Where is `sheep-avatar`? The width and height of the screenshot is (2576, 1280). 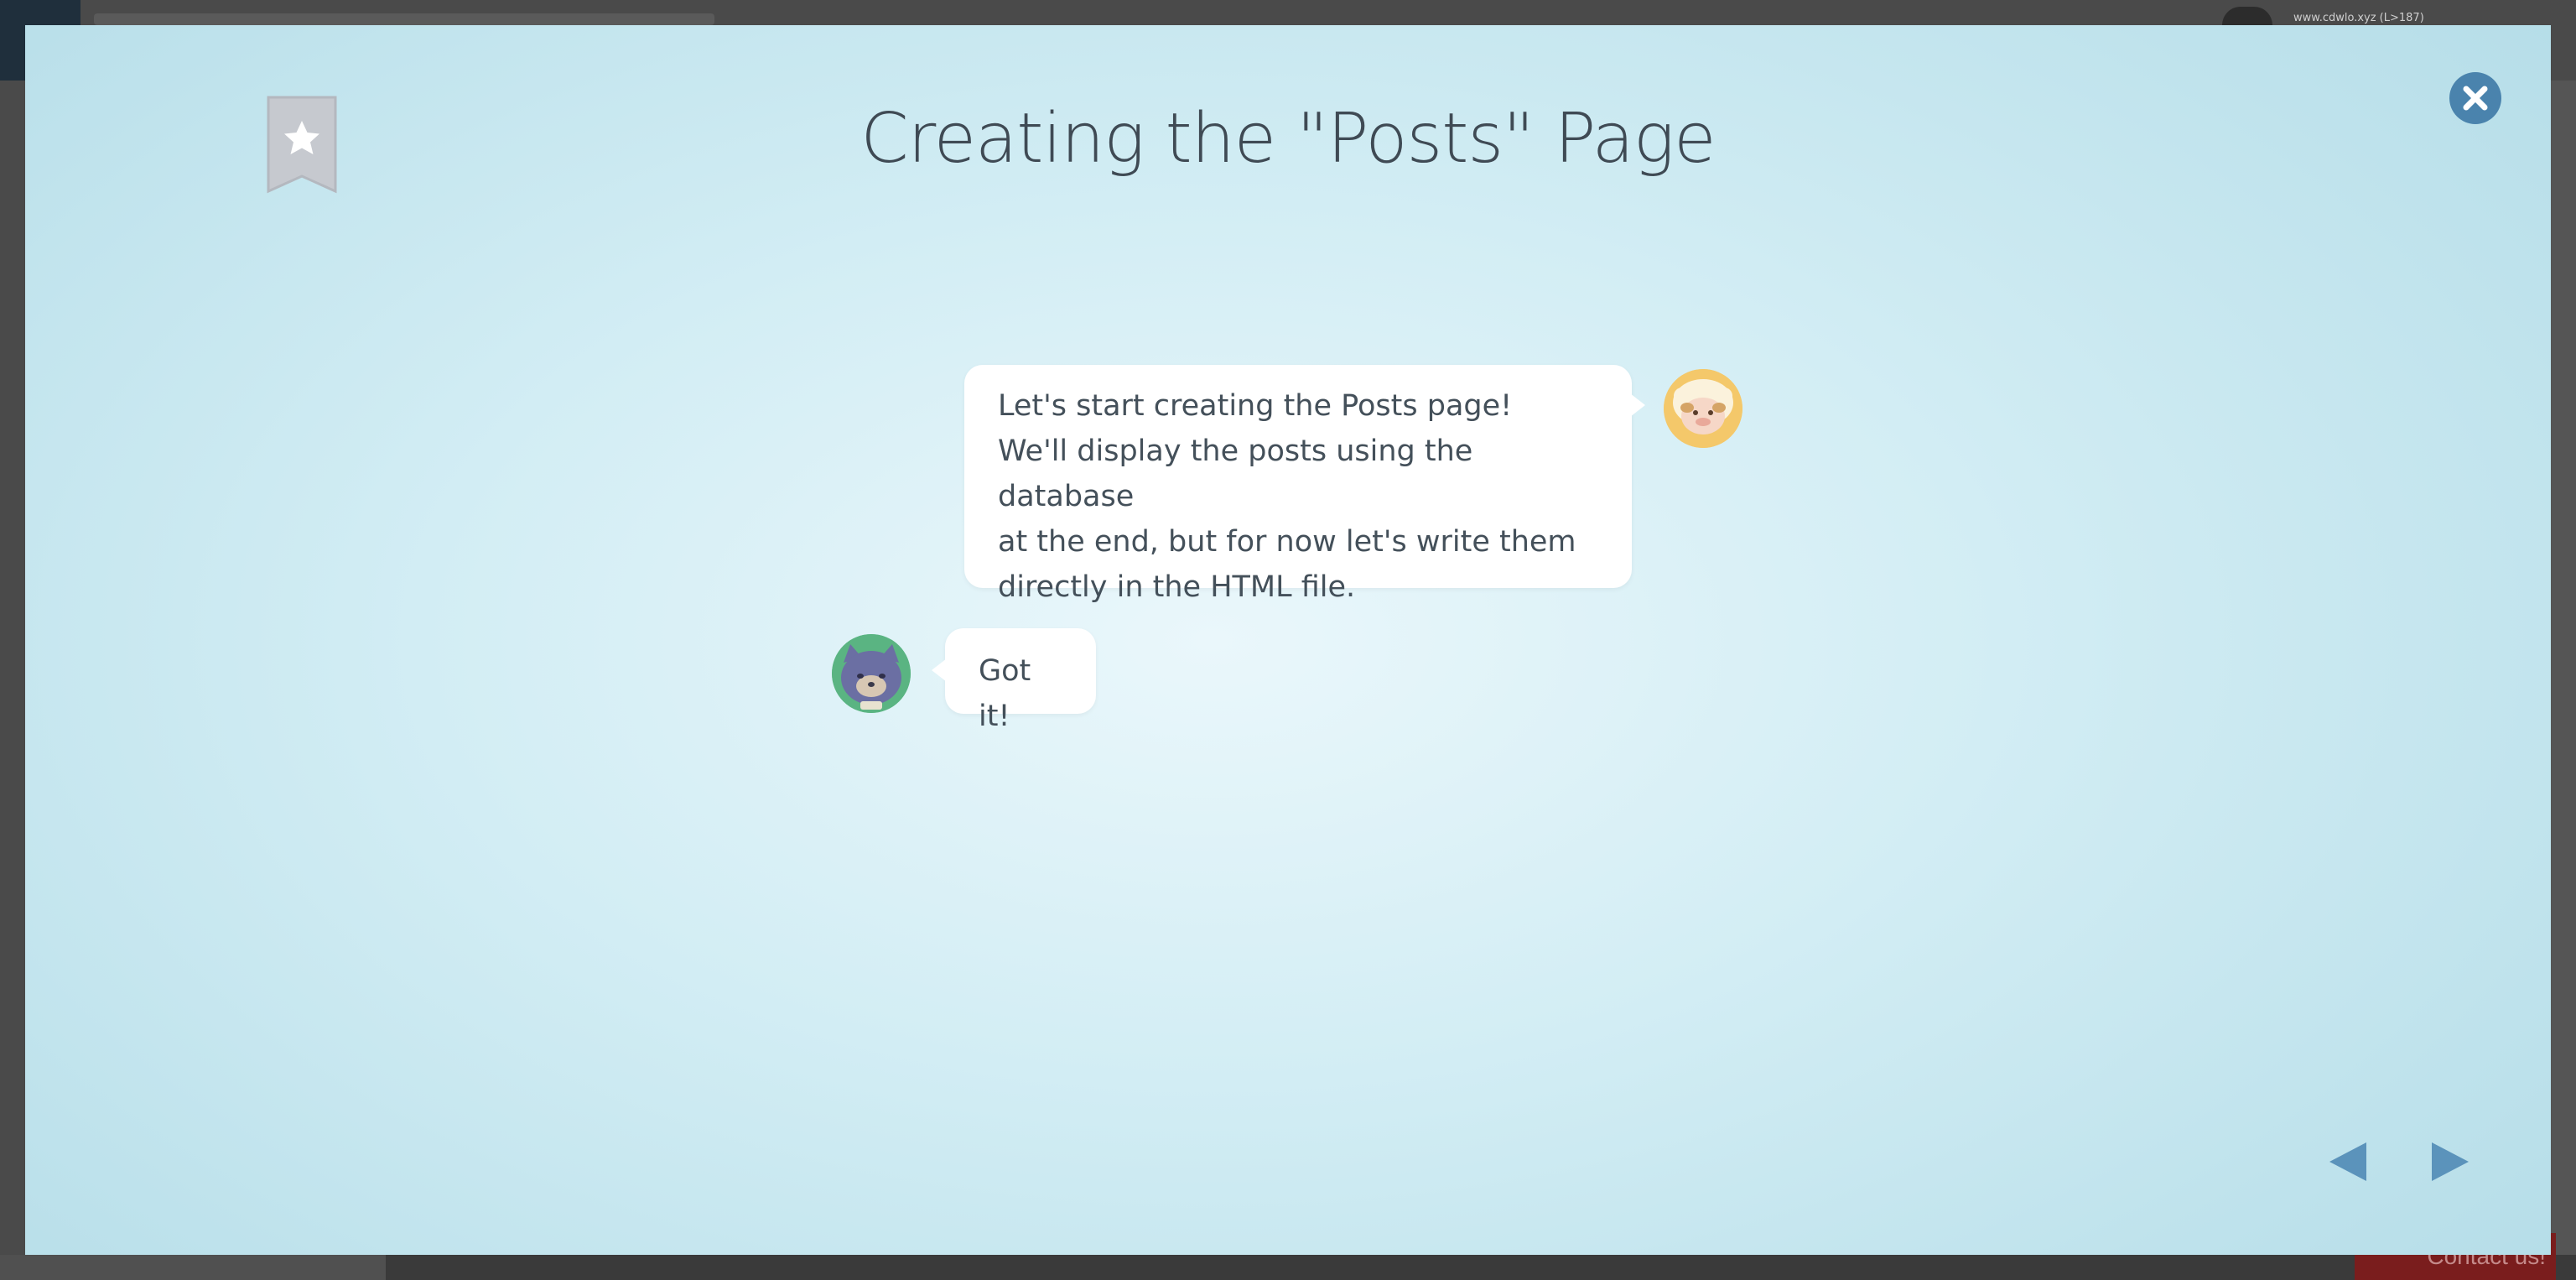 sheep-avatar is located at coordinates (1703, 408).